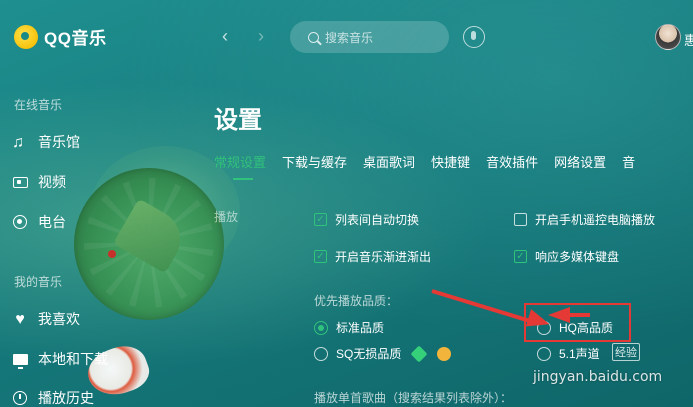 The width and height of the screenshot is (693, 407). I want to click on checkbox-phone-remote: 开启手机遥控电脑播放, so click(584, 219).